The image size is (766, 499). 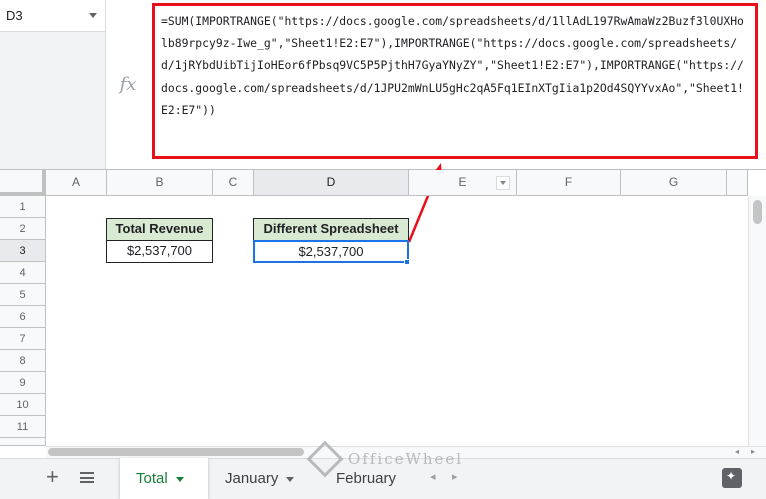 What do you see at coordinates (366, 478) in the screenshot?
I see `sheet-tab-label: February` at bounding box center [366, 478].